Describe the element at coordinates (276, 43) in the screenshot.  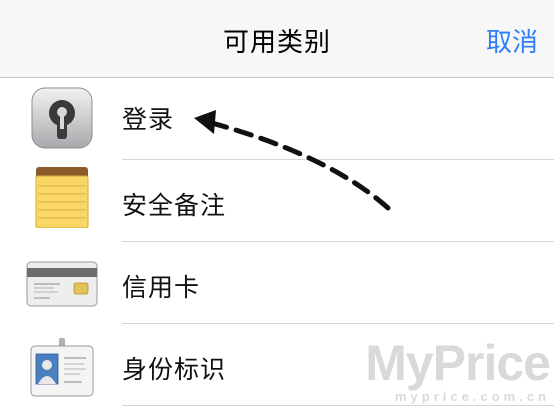
I see `page-title: 可用类别` at that location.